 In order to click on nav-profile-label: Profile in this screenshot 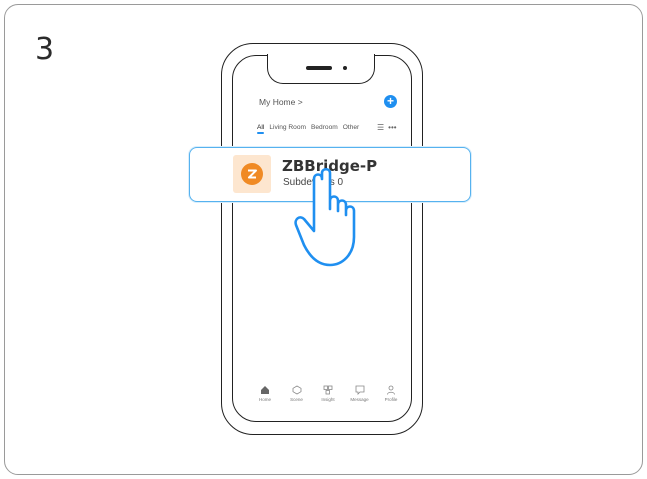, I will do `click(391, 399)`.